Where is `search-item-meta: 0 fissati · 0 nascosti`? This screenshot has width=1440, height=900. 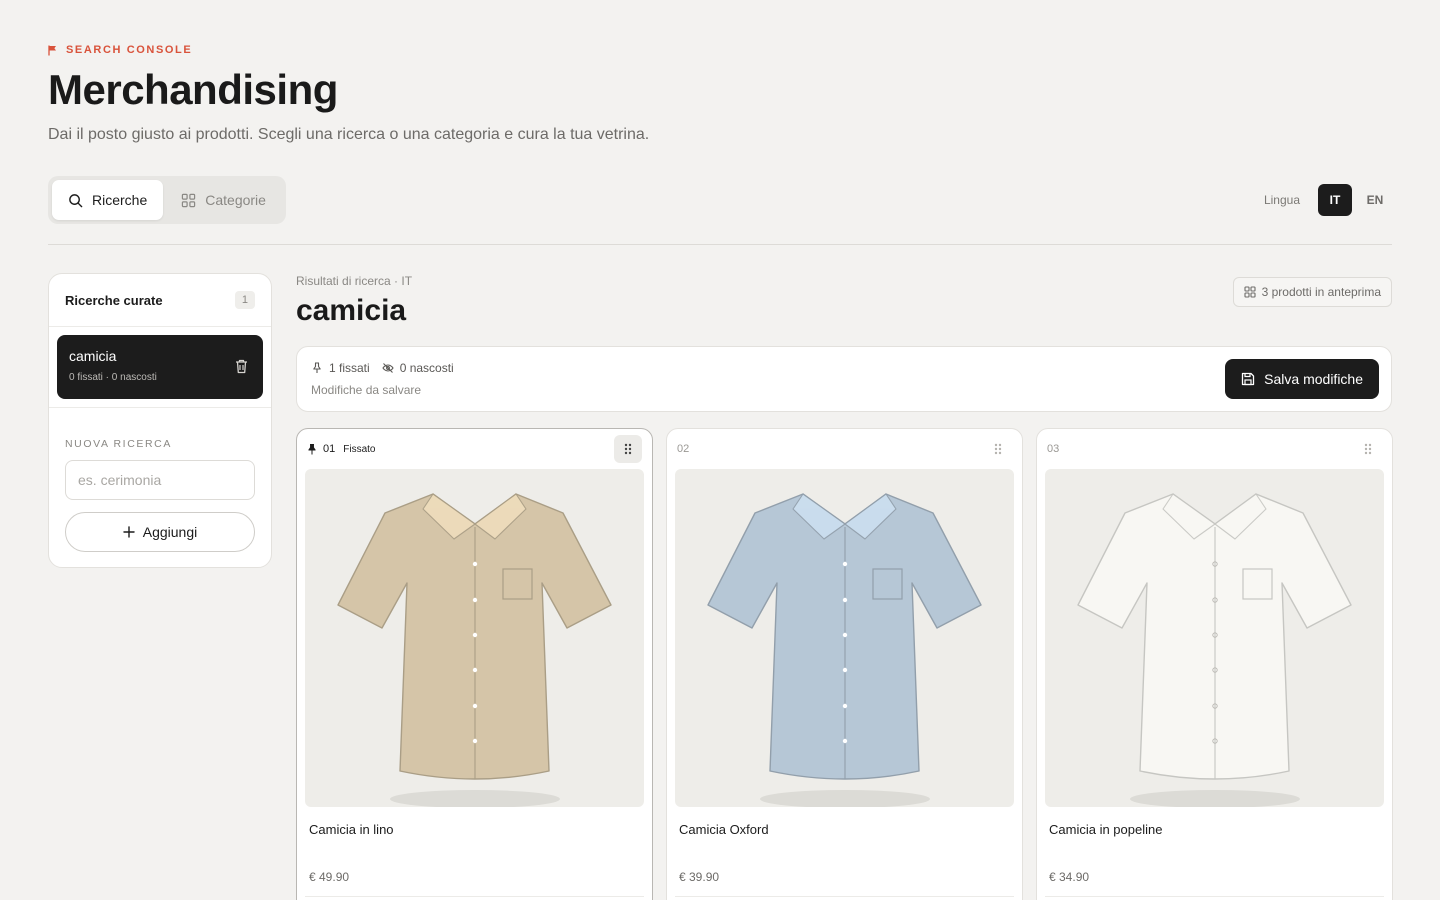 search-item-meta: 0 fissati · 0 nascosti is located at coordinates (113, 377).